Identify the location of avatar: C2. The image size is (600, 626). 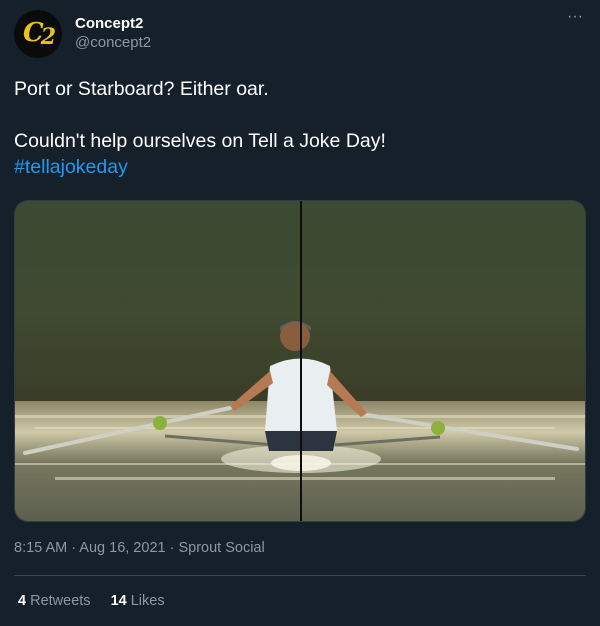
(38, 34).